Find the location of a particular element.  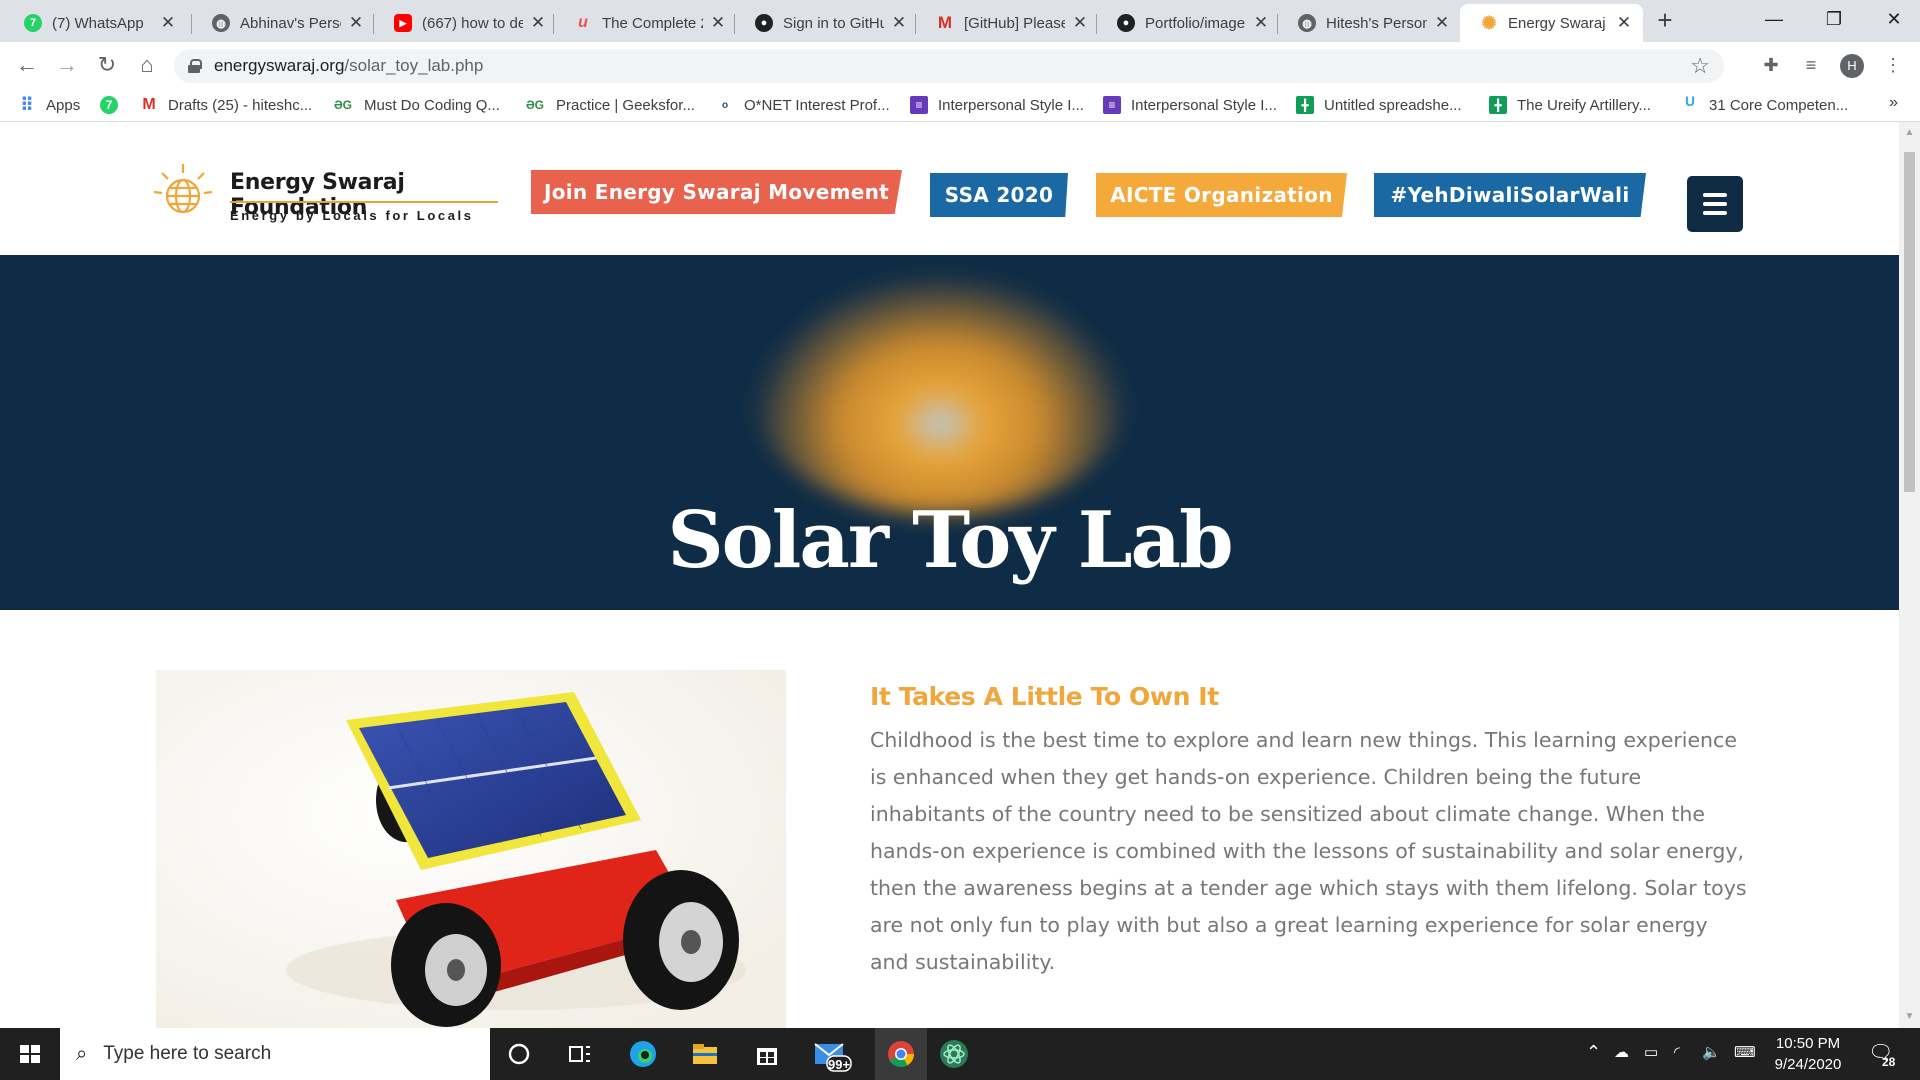

glowing-sun-graphic is located at coordinates (940, 395).